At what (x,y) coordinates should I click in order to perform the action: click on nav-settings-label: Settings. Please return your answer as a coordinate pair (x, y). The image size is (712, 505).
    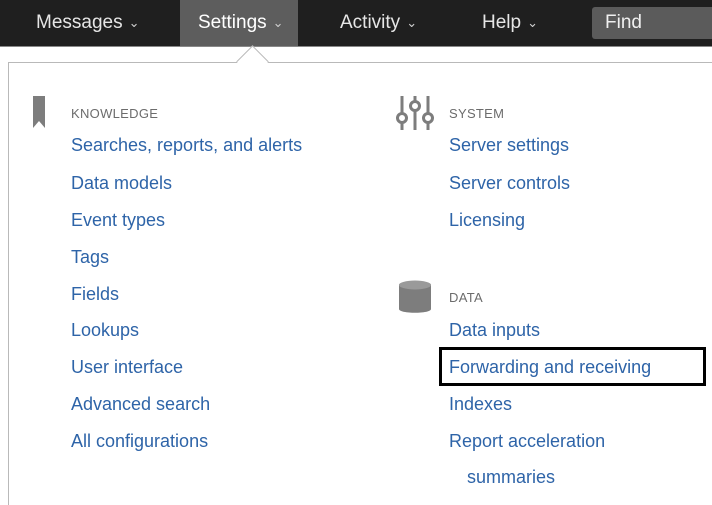
    Looking at the image, I should click on (232, 22).